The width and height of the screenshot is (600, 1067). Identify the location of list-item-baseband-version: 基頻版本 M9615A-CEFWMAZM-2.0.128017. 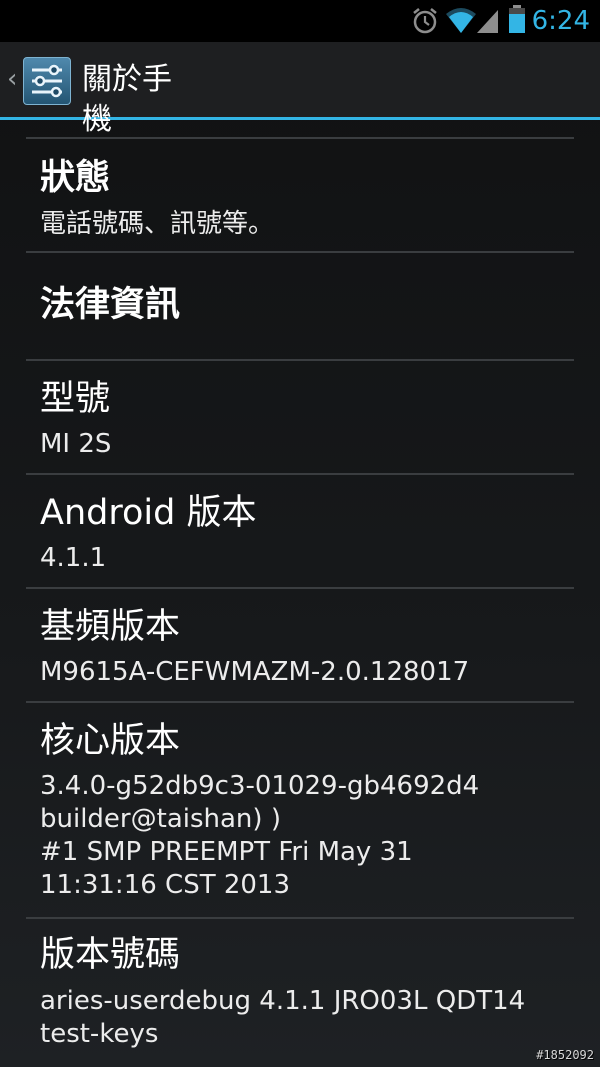
(300, 645).